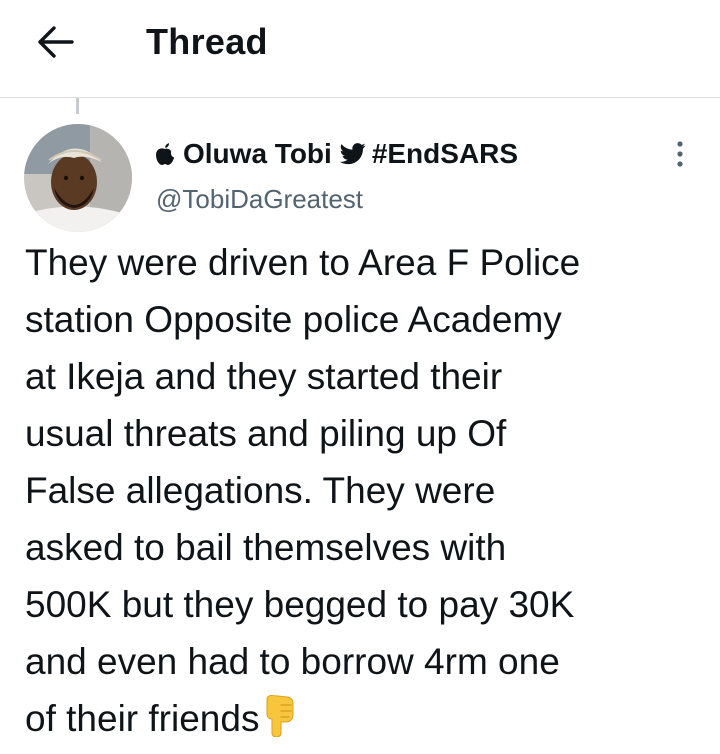 The image size is (720, 754). What do you see at coordinates (257, 153) in the screenshot?
I see `author-name: Oluwa Tobi` at bounding box center [257, 153].